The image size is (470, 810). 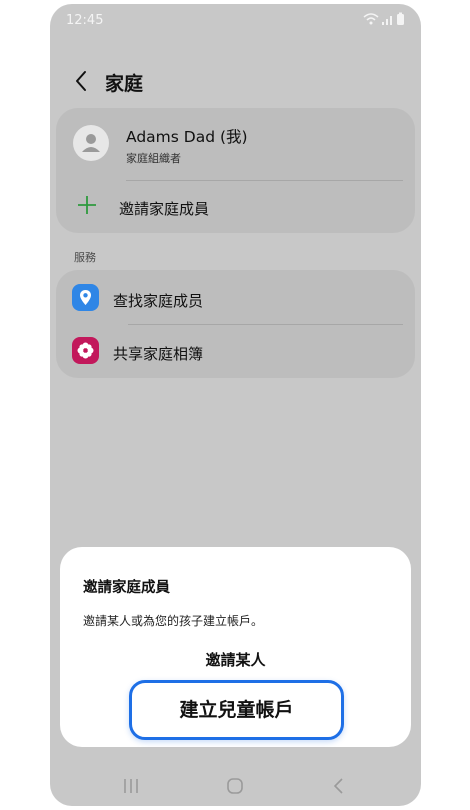 I want to click on location-pin-icon, so click(x=85, y=297).